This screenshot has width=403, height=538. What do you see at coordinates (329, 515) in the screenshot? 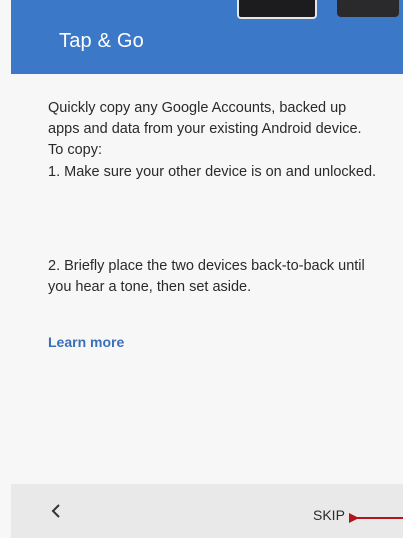
I see `skip-button: SKIP` at bounding box center [329, 515].